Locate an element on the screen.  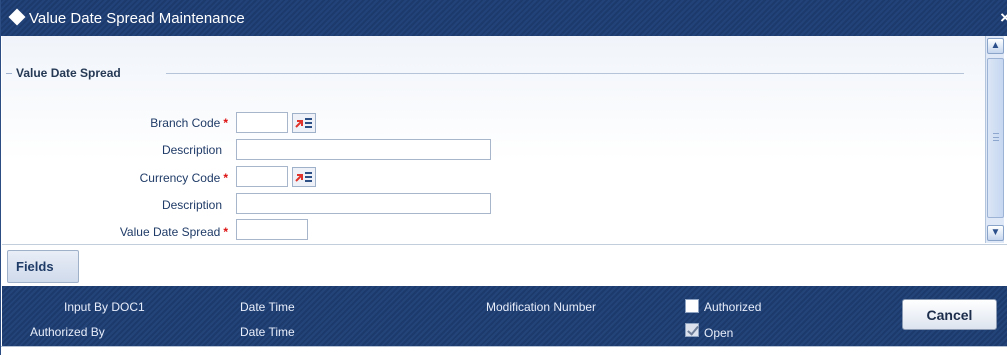
scroll-thumb is located at coordinates (995, 138).